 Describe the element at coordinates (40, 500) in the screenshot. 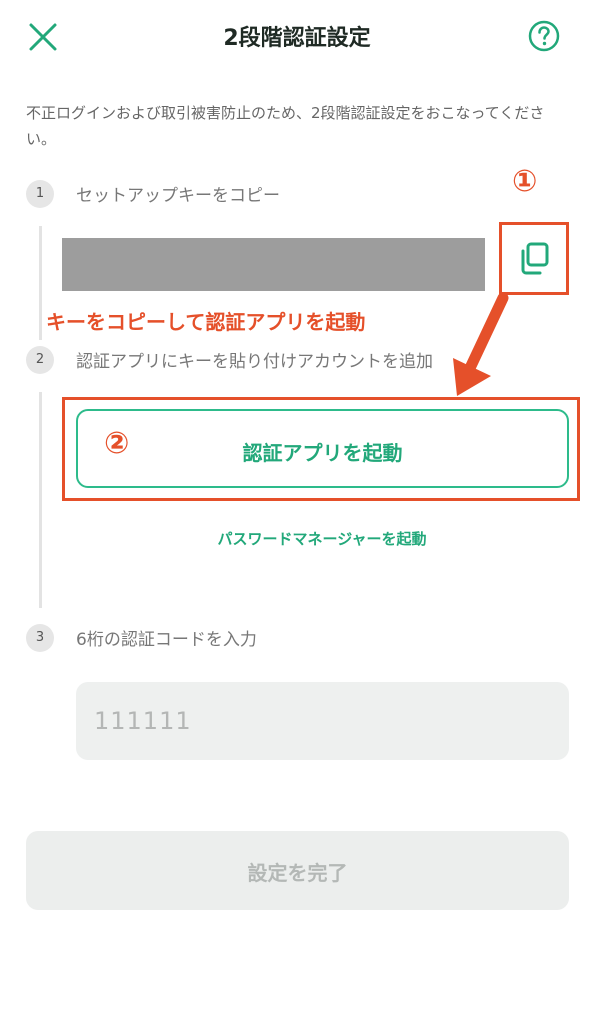

I see `step-2-connector` at that location.